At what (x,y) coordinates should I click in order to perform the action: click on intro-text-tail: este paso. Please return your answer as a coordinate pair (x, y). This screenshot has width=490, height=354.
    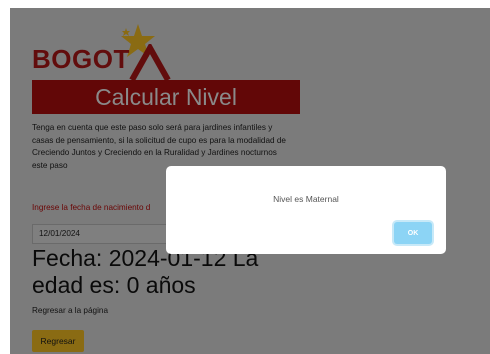
    Looking at the image, I should click on (50, 165).